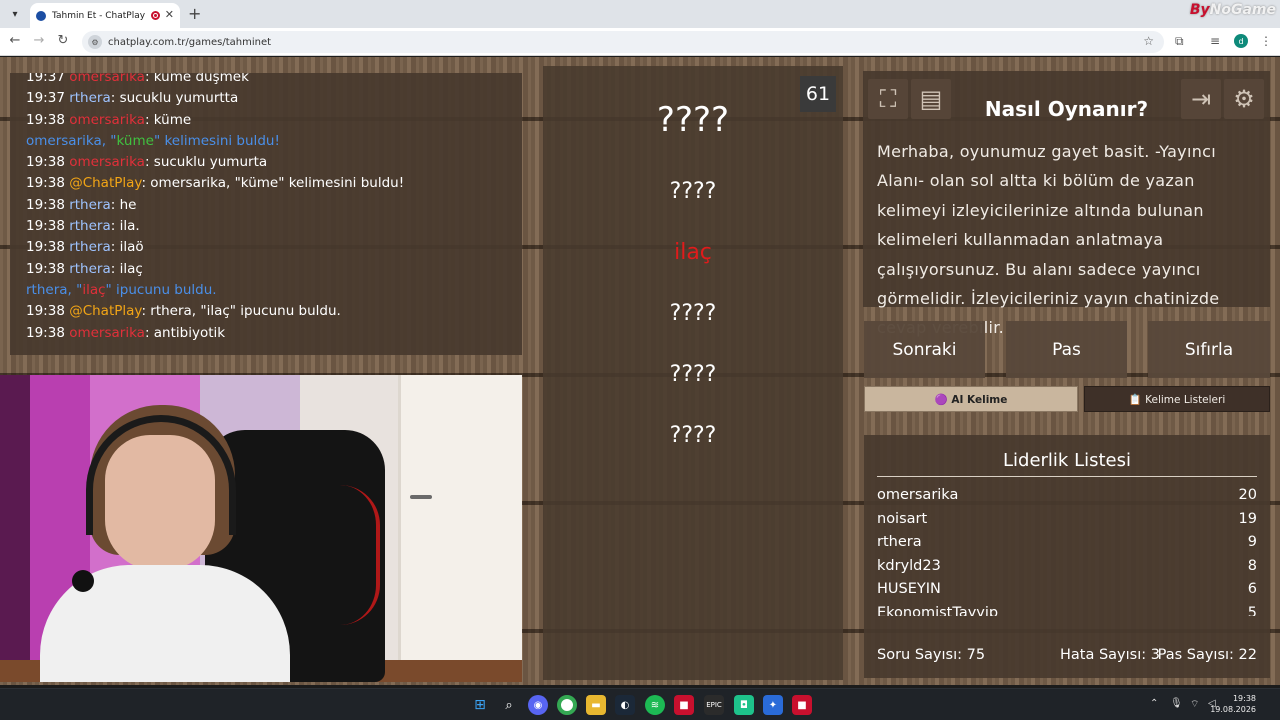 Image resolution: width=1280 pixels, height=720 pixels. Describe the element at coordinates (1148, 41) in the screenshot. I see `bookmark-star-icon: ☆` at that location.